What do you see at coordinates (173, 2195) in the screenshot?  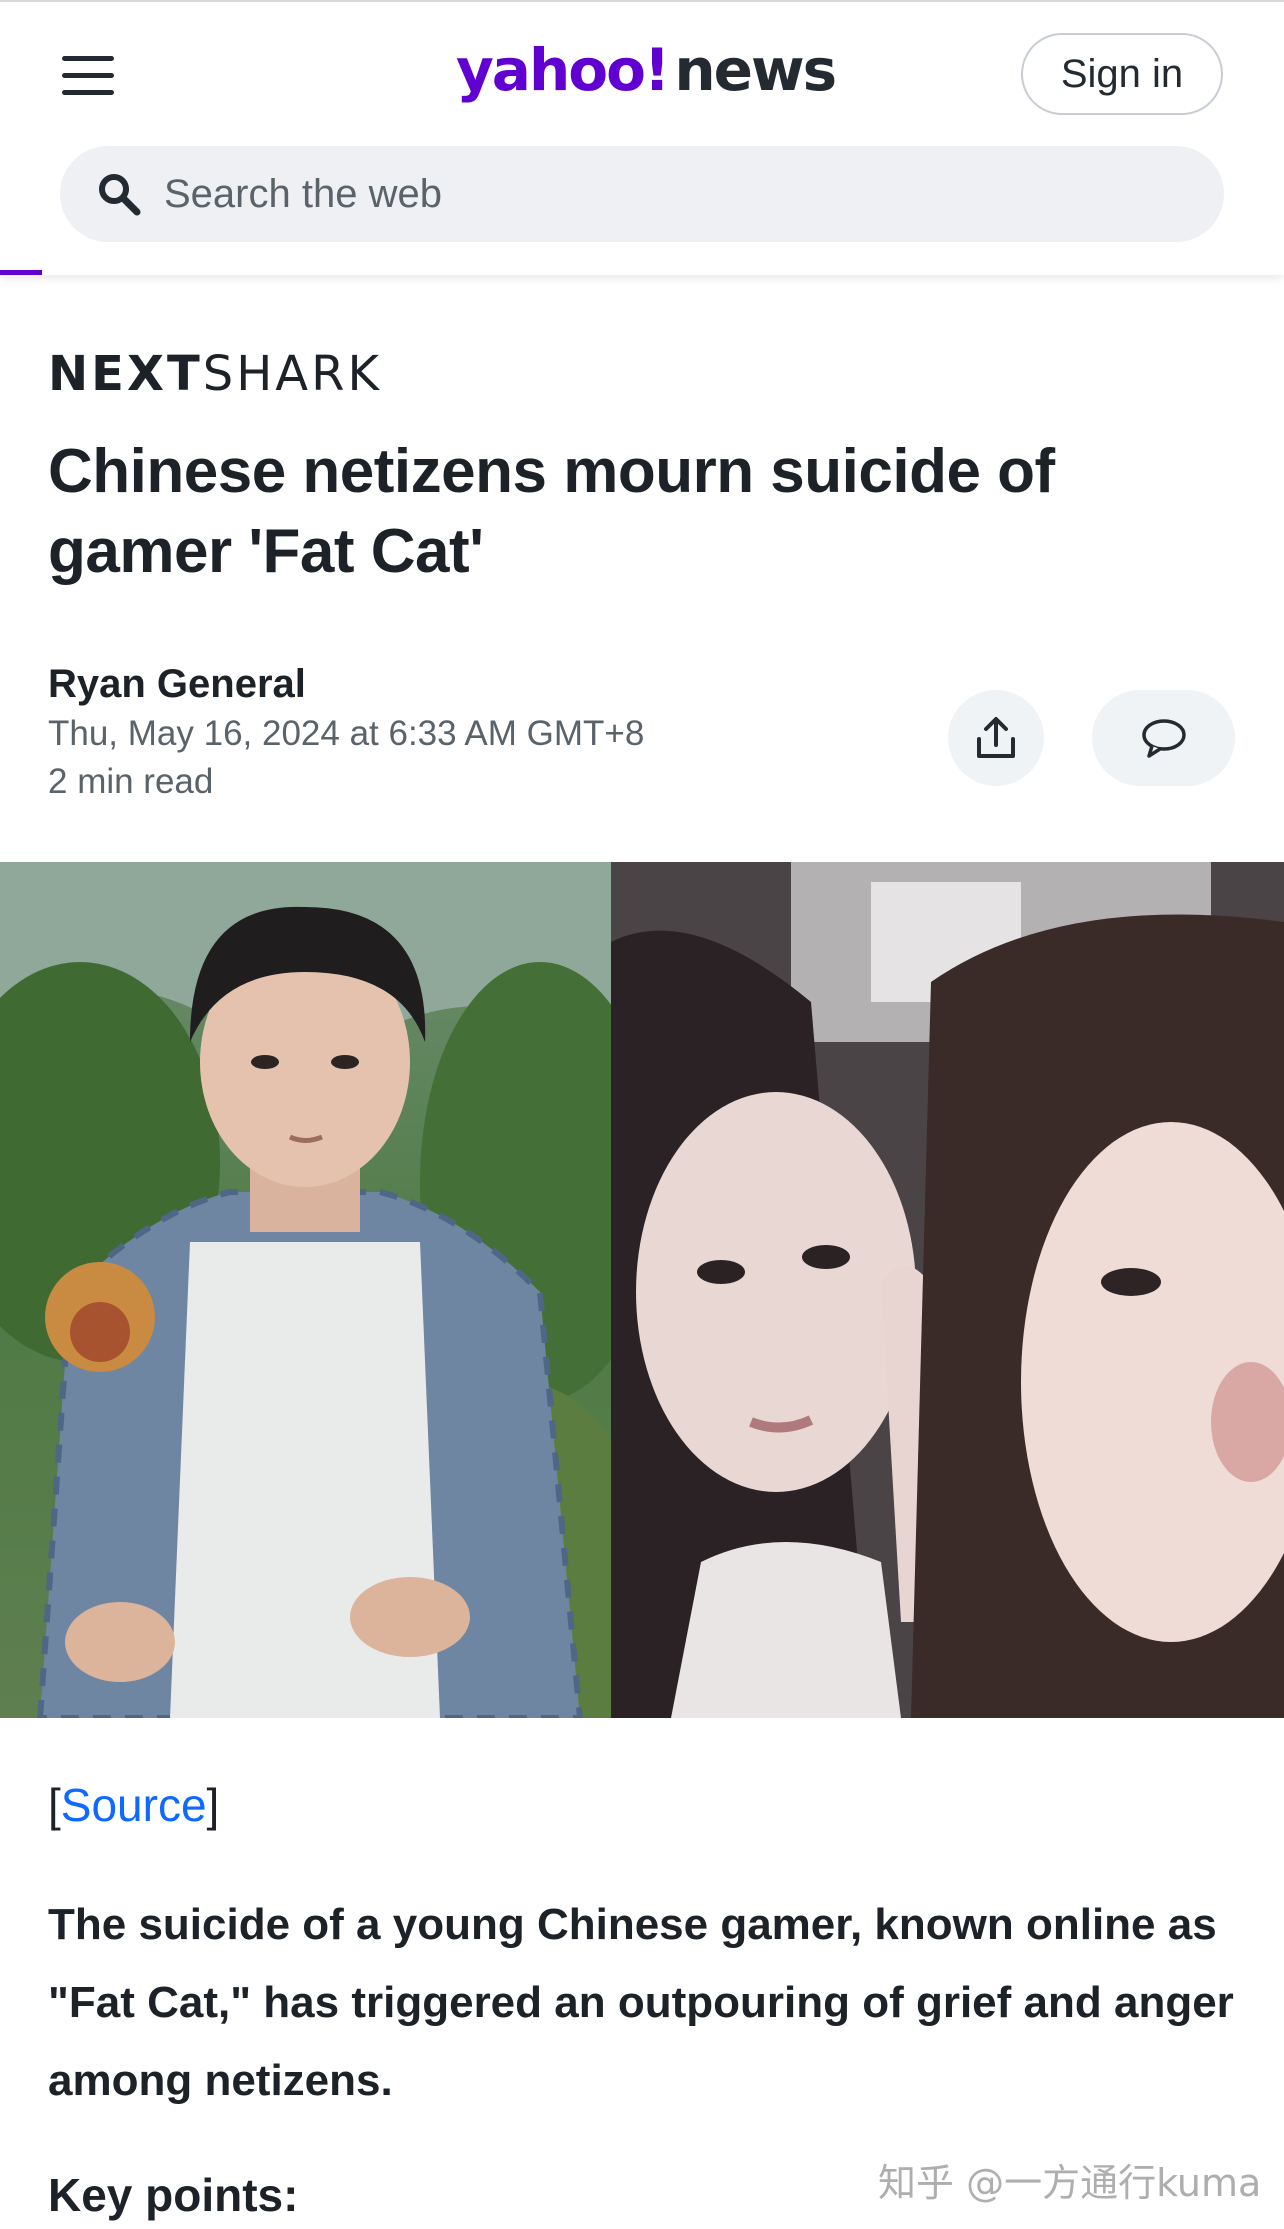 I see `key-points-heading: Key points:` at bounding box center [173, 2195].